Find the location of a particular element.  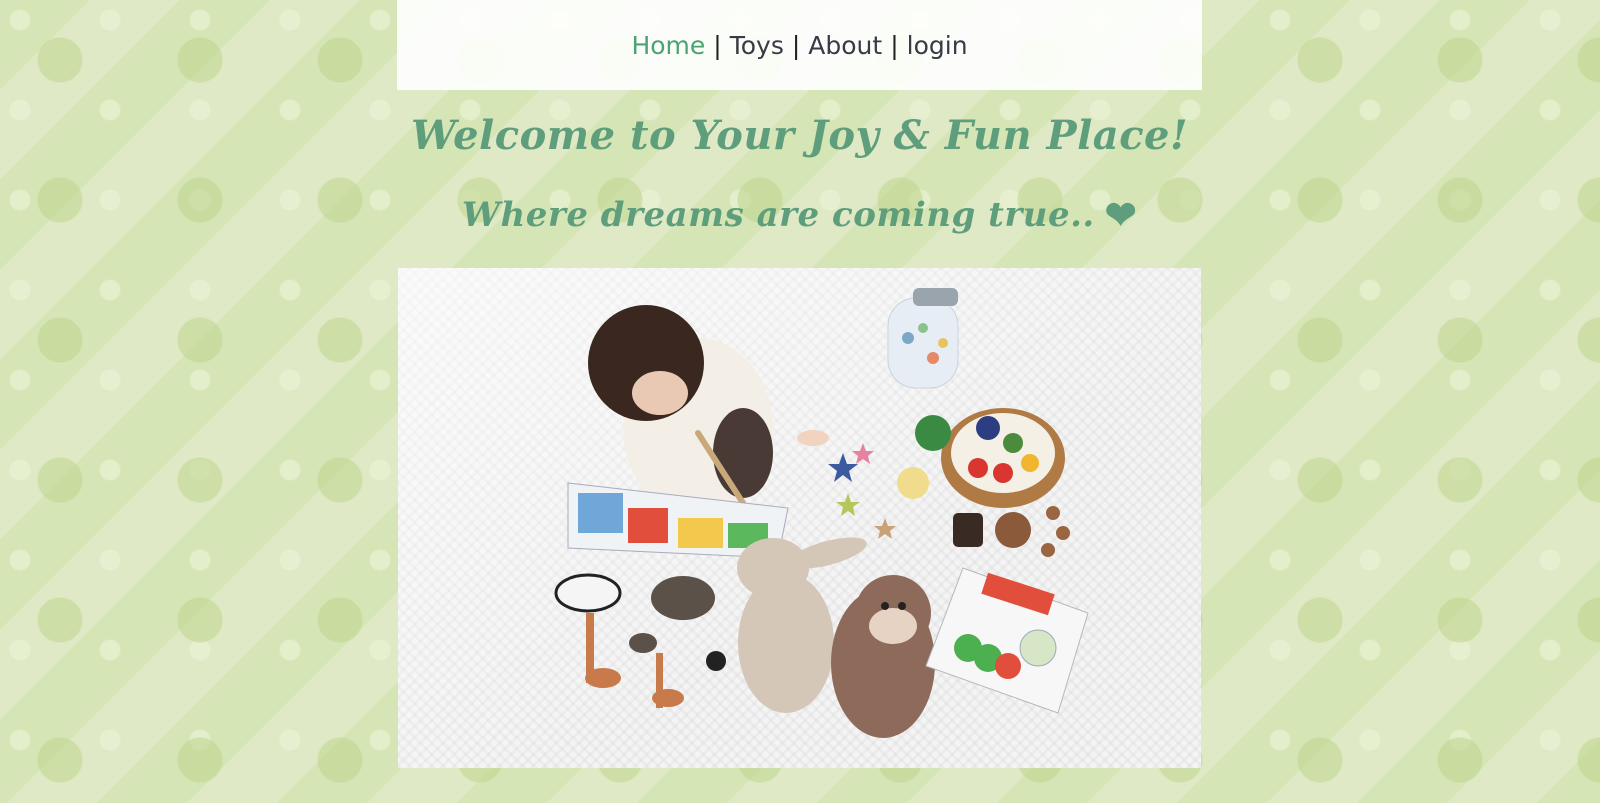

nav-link-about: About is located at coordinates (845, 45).